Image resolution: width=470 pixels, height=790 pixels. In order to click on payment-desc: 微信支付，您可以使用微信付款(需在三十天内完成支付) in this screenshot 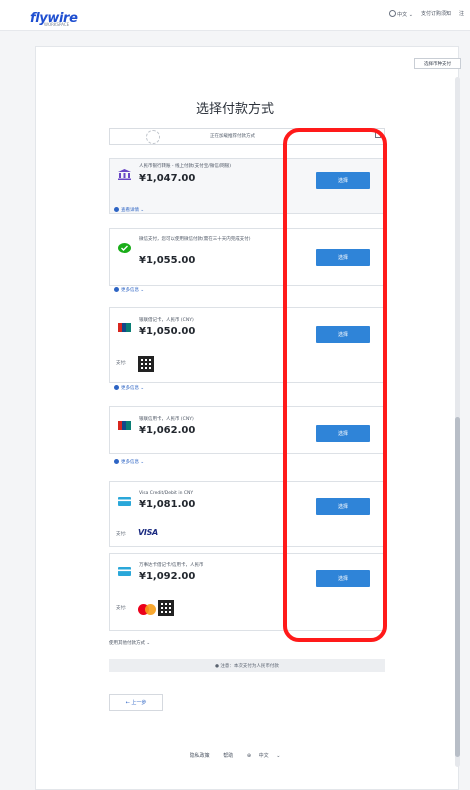, I will do `click(195, 239)`.